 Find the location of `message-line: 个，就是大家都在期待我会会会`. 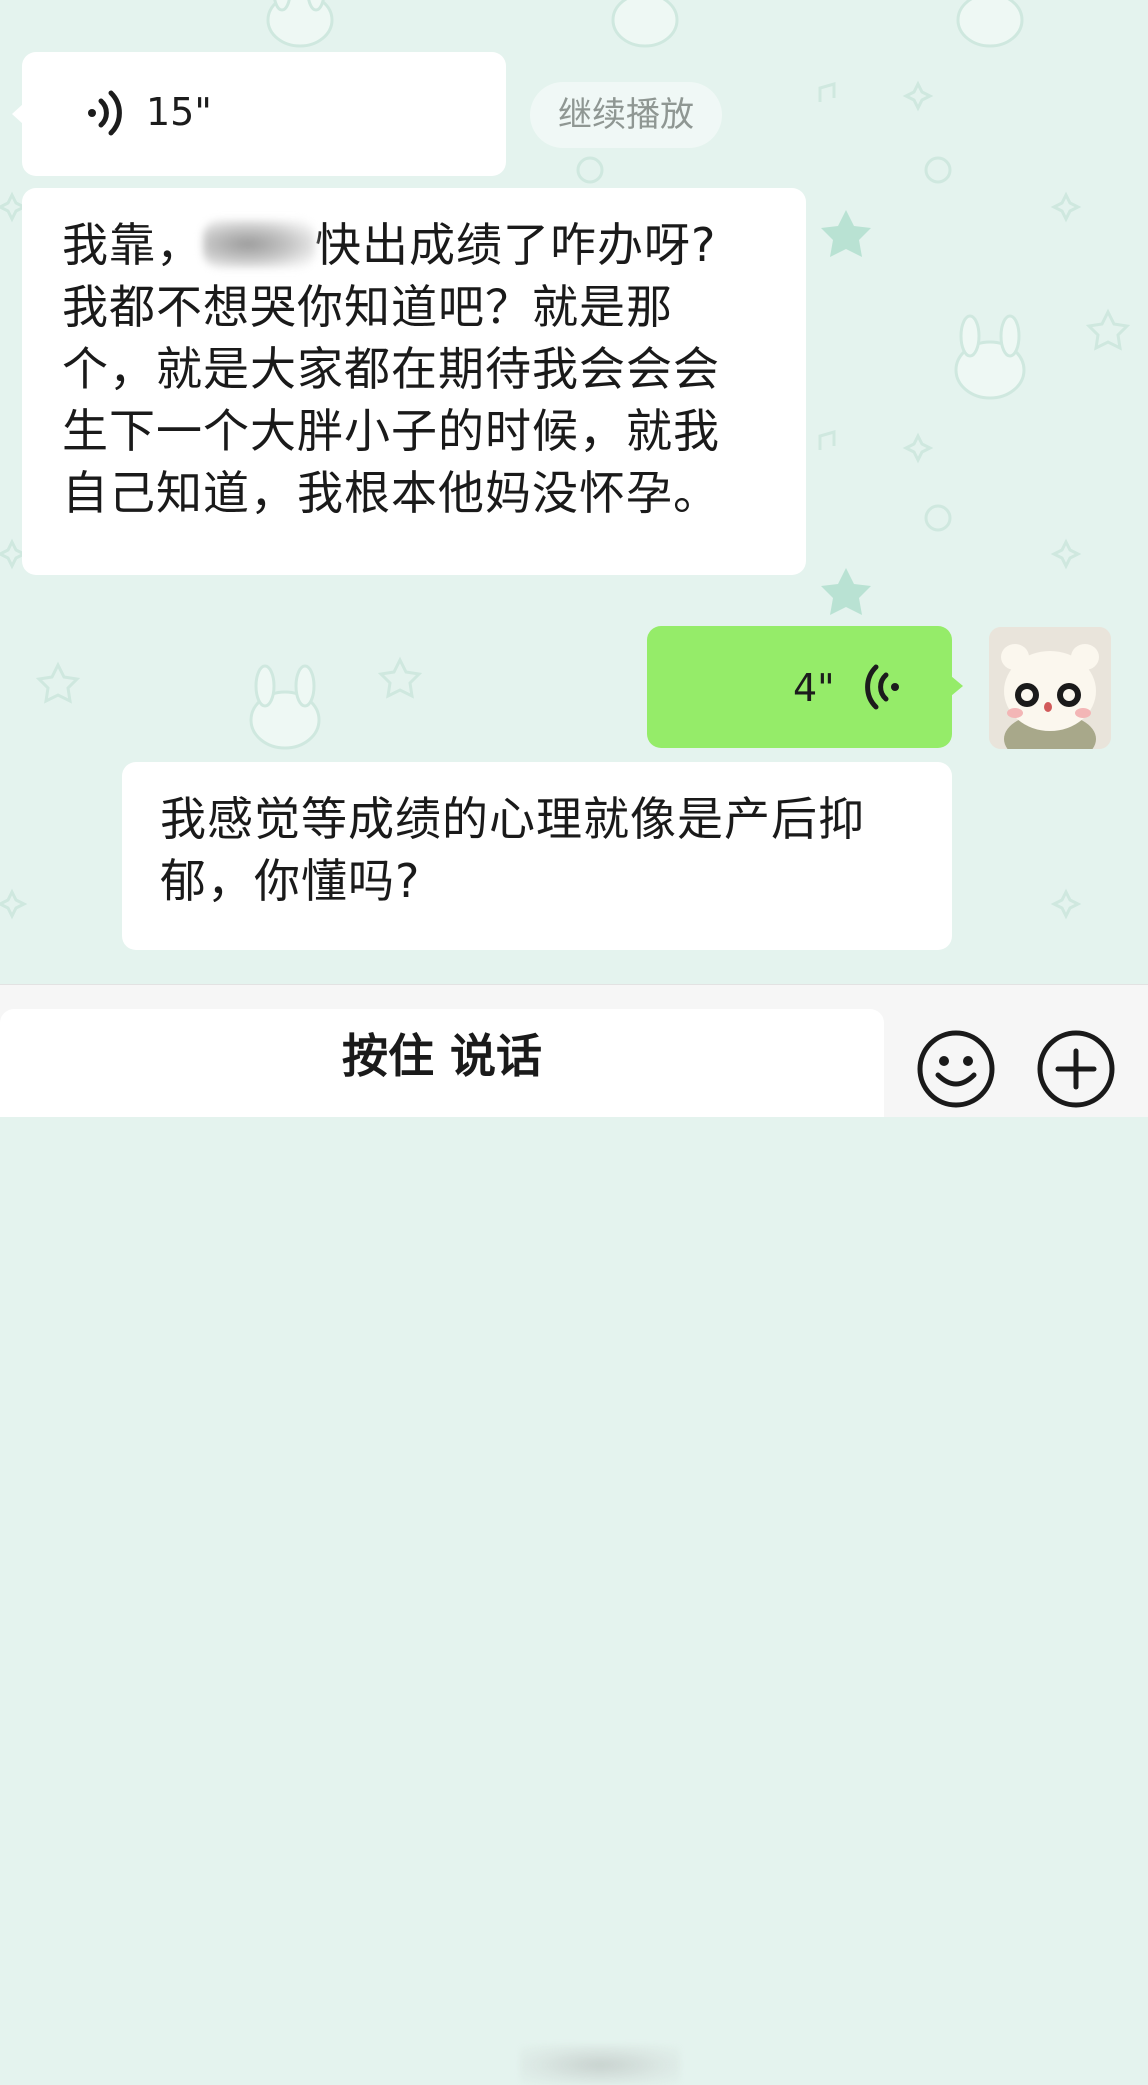

message-line: 个，就是大家都在期待我会会会 is located at coordinates (391, 369).